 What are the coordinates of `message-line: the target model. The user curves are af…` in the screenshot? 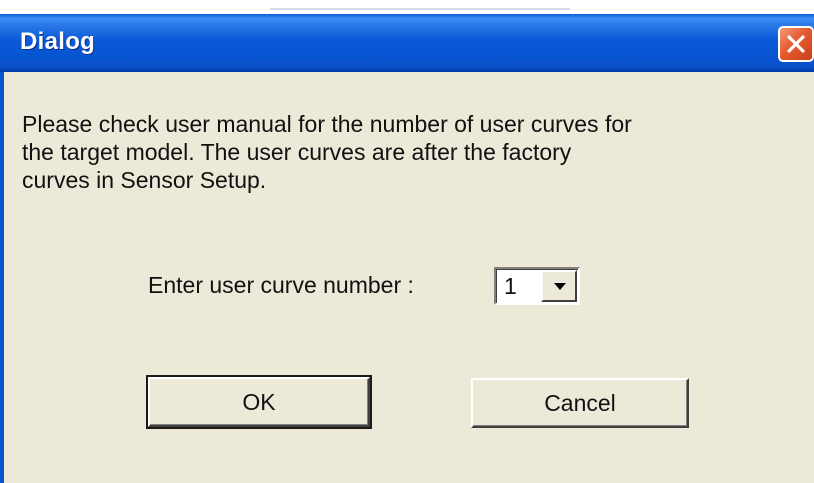 It's located at (297, 152).